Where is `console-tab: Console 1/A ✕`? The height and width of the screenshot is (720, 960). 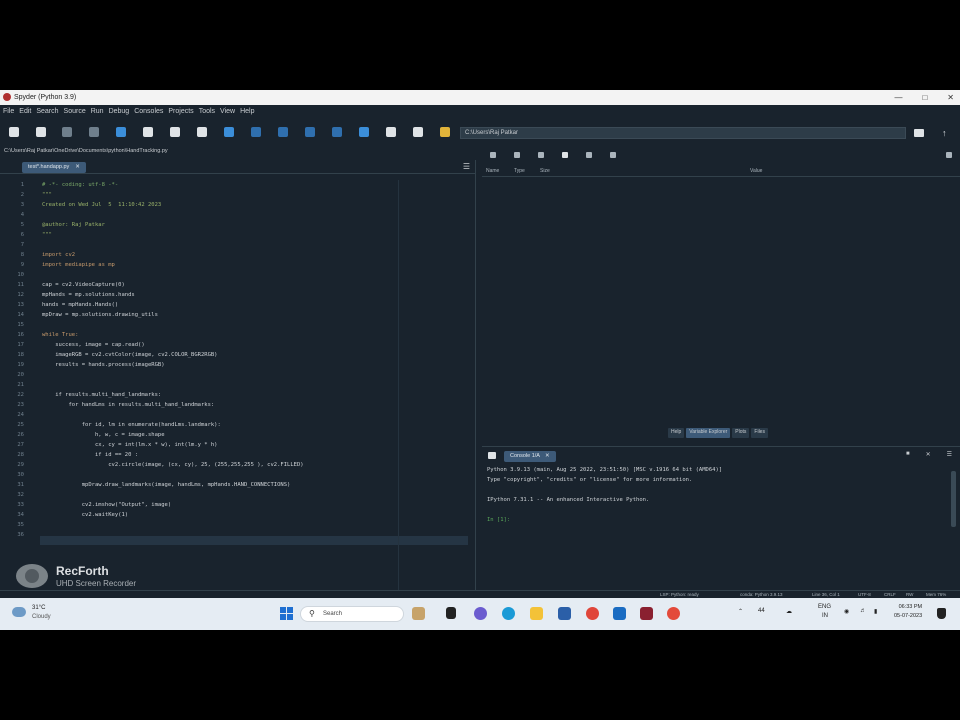
console-tab: Console 1/A ✕ is located at coordinates (530, 456).